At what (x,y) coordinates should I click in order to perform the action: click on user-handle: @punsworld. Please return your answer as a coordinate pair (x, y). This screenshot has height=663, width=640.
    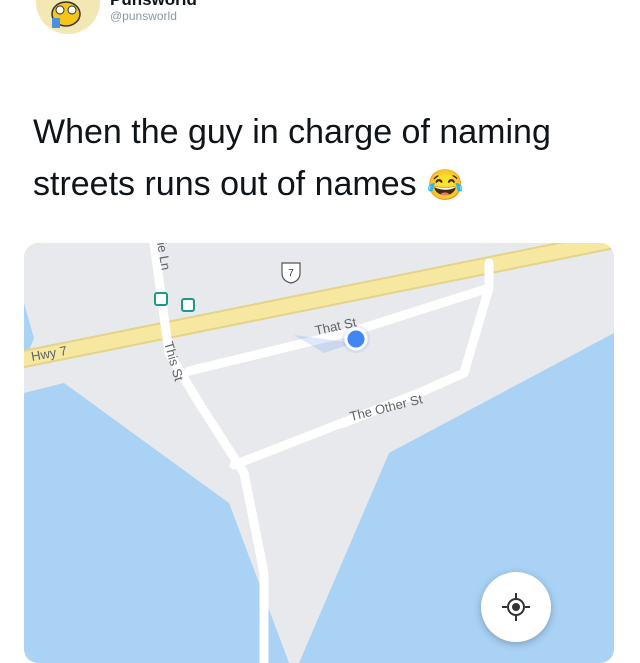
    Looking at the image, I should click on (143, 16).